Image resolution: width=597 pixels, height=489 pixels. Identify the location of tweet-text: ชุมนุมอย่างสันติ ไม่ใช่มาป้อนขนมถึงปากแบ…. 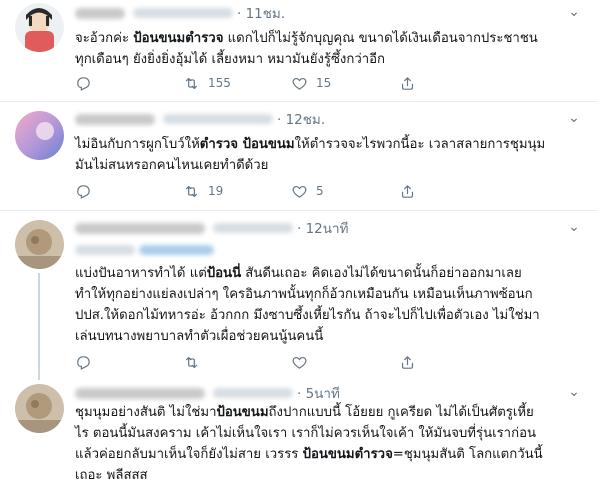
(327, 444).